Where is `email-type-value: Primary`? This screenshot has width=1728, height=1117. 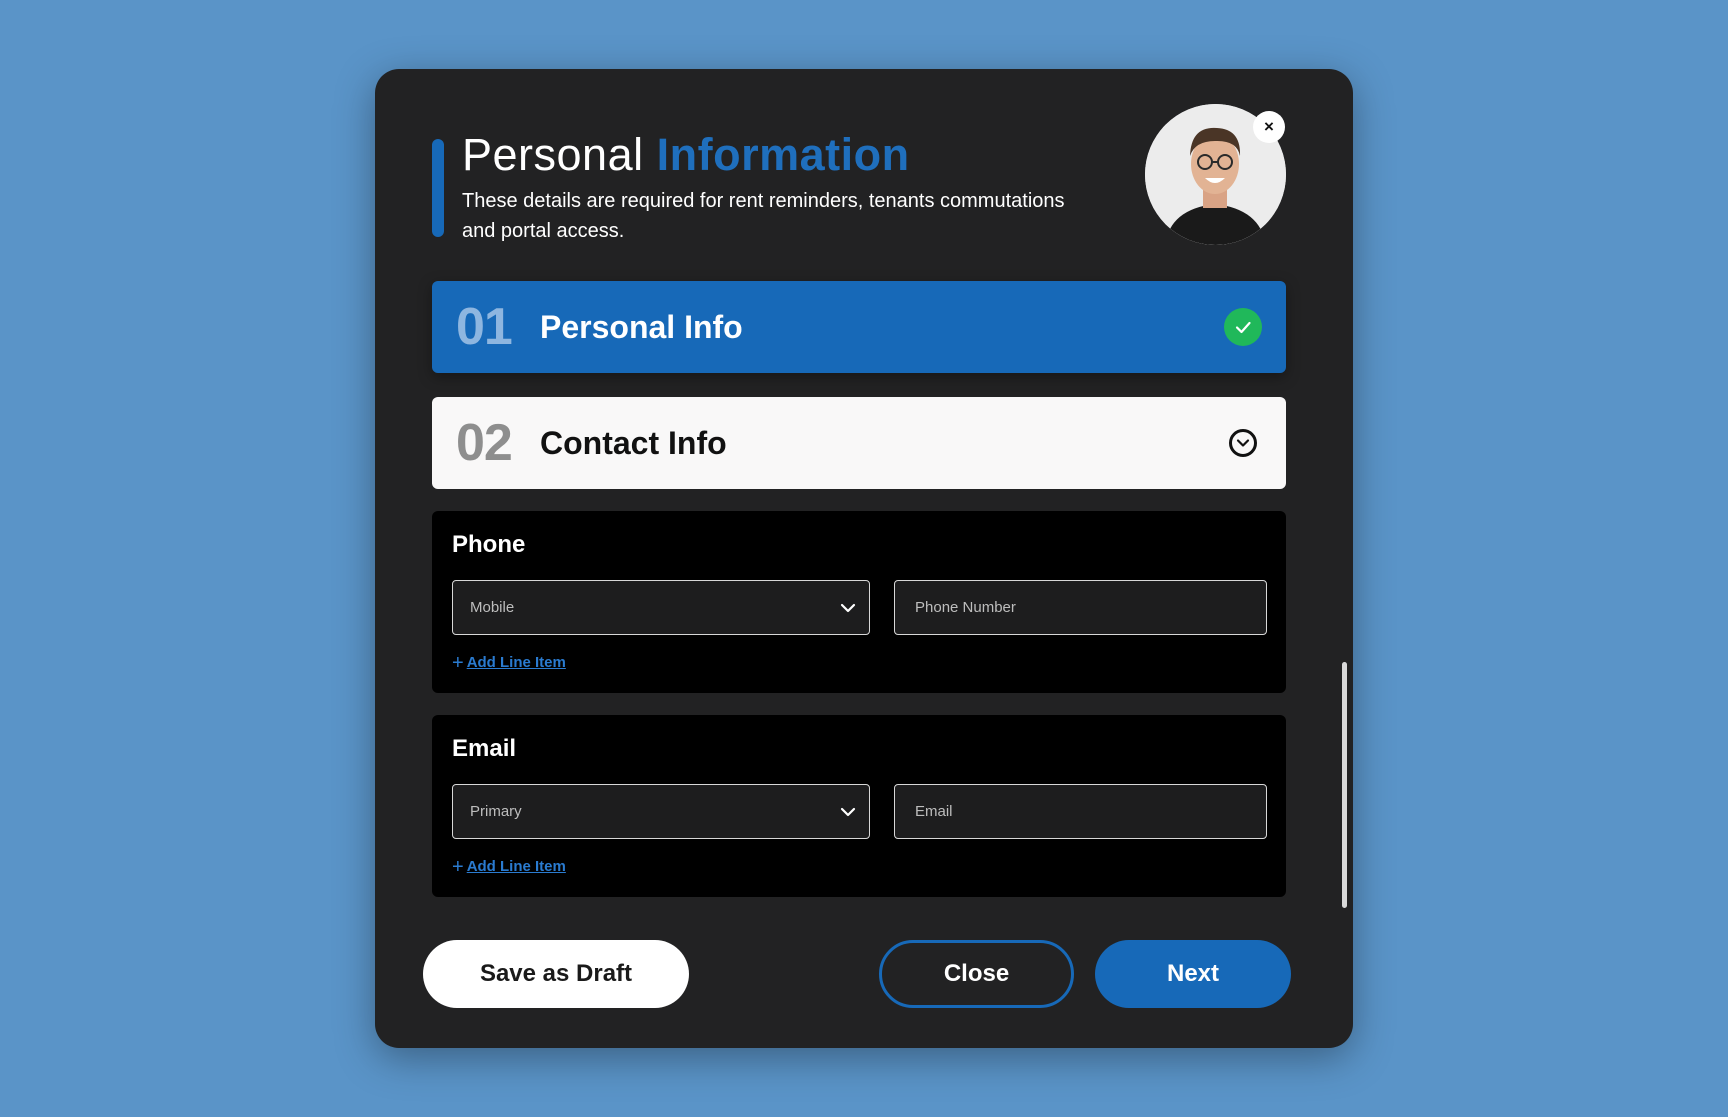 email-type-value: Primary is located at coordinates (496, 811).